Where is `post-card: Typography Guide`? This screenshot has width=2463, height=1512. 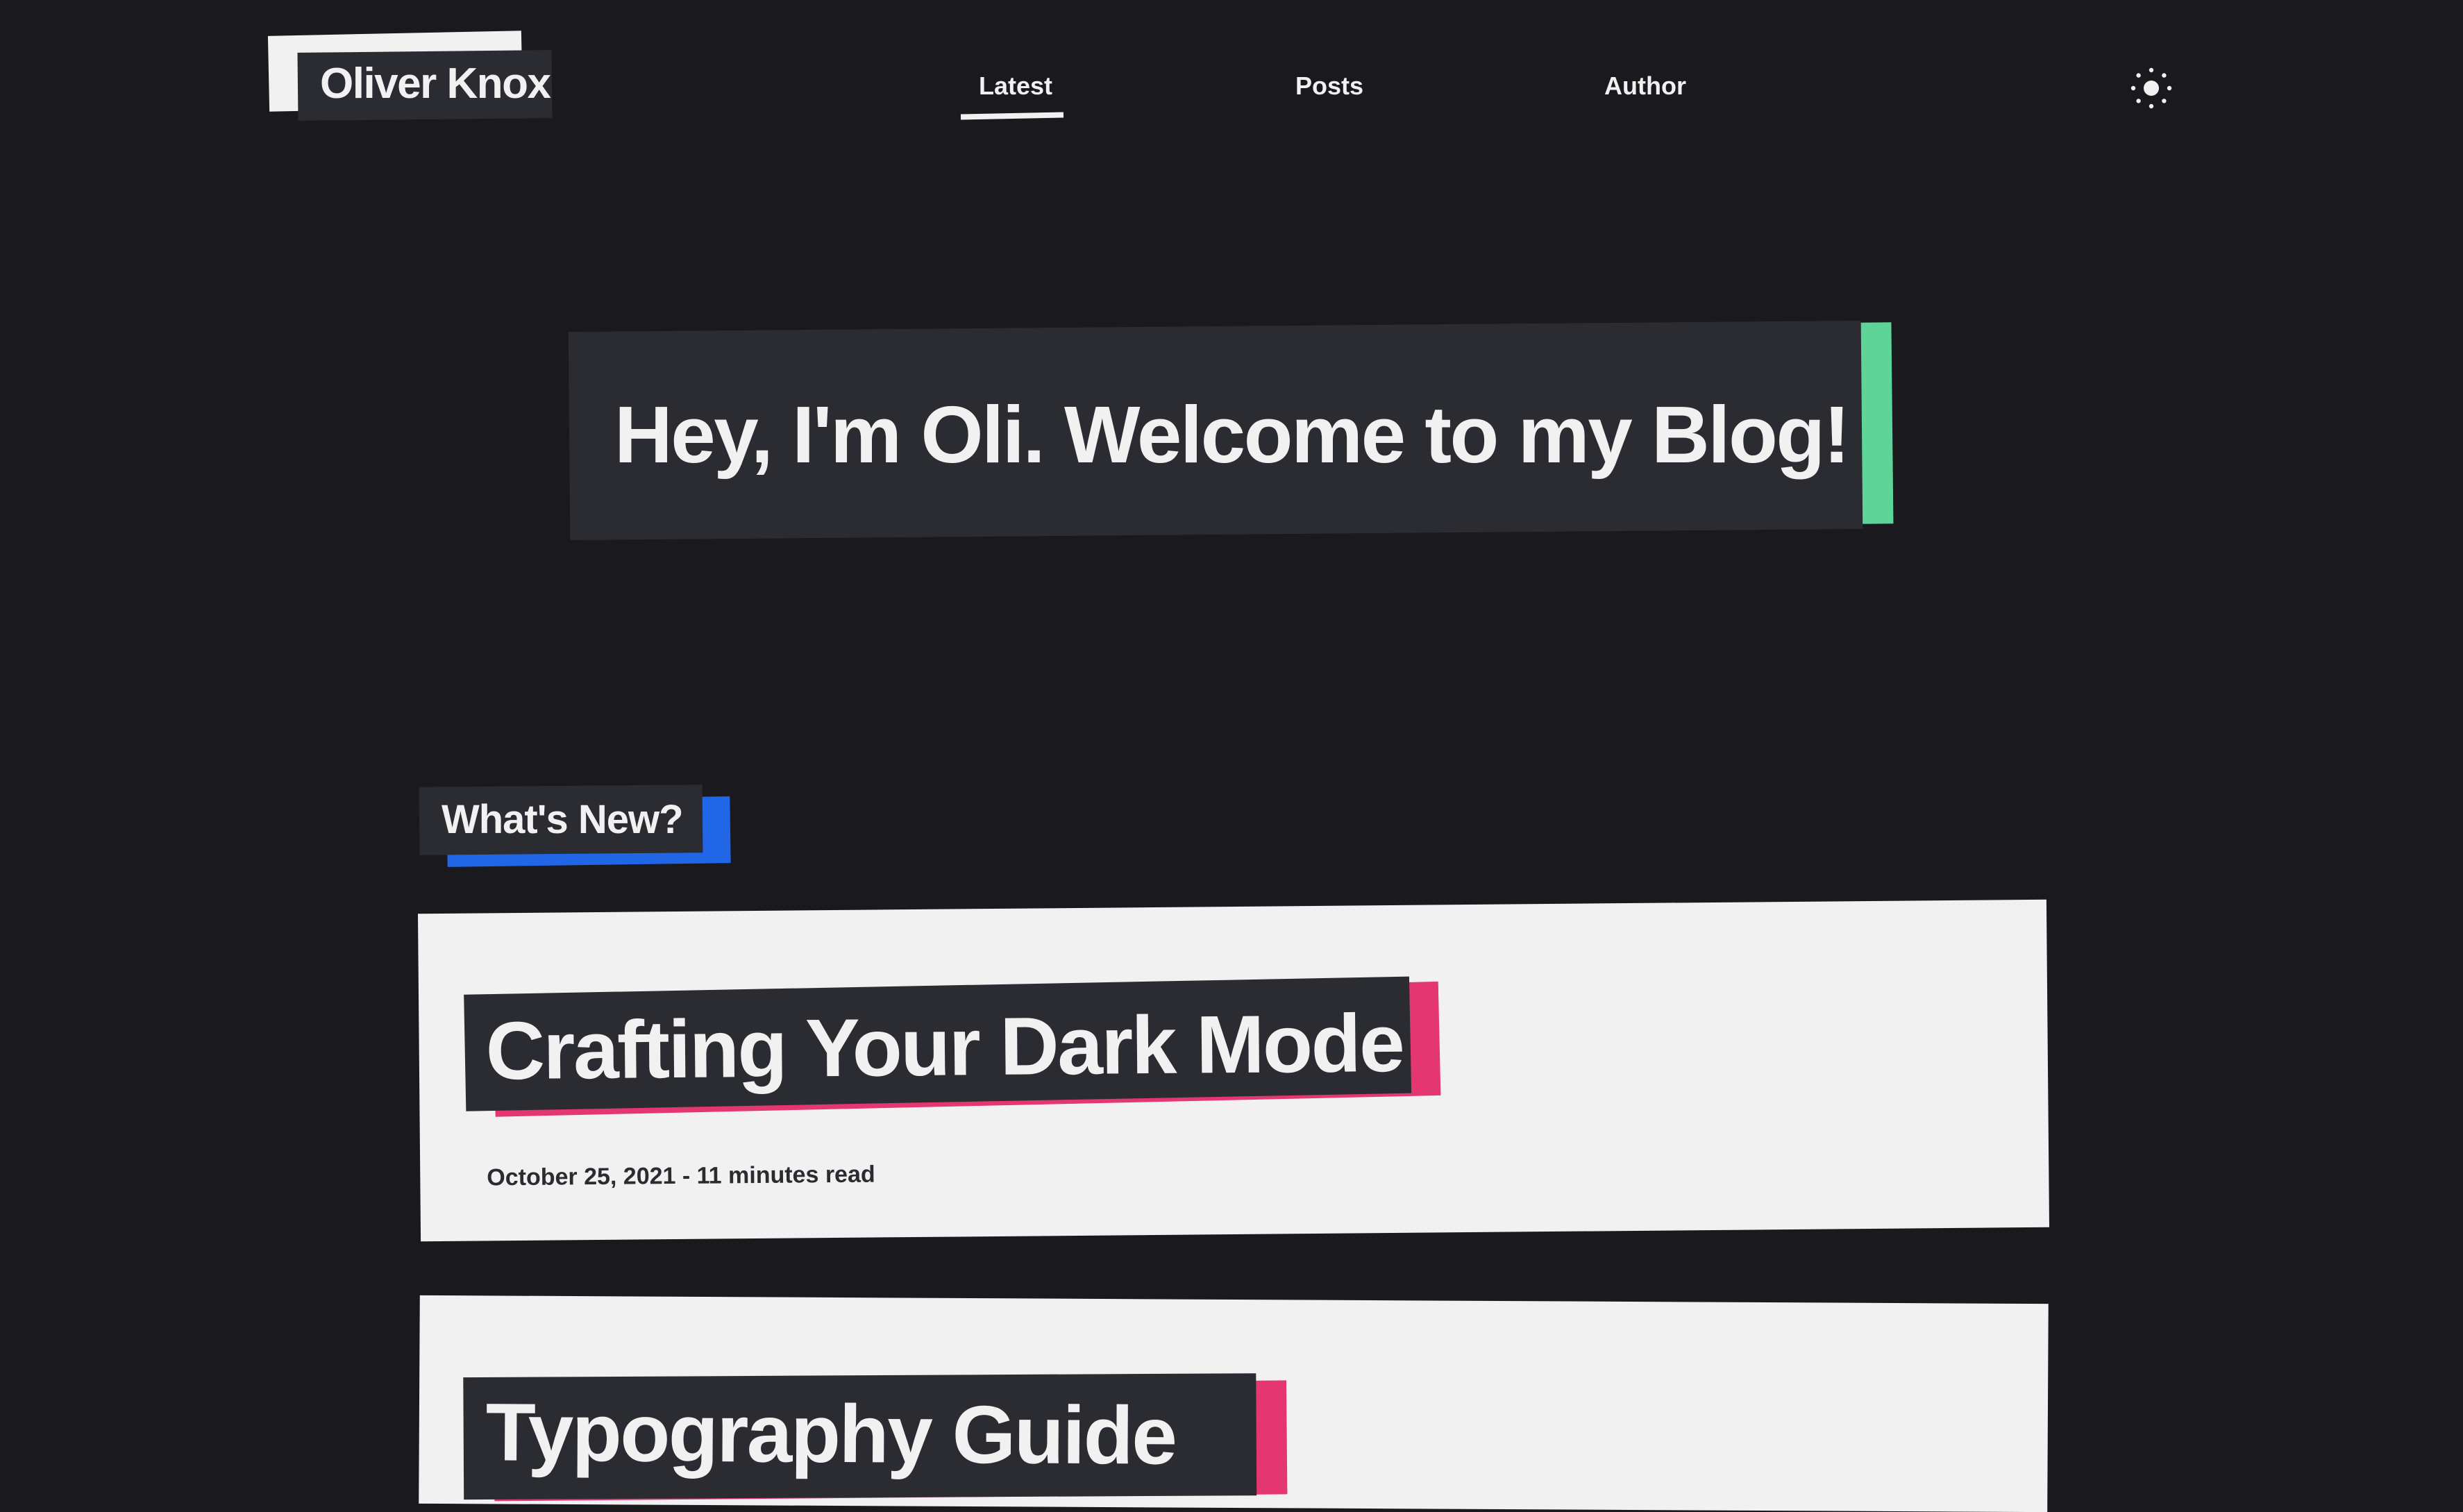
post-card: Typography Guide is located at coordinates (1234, 1403).